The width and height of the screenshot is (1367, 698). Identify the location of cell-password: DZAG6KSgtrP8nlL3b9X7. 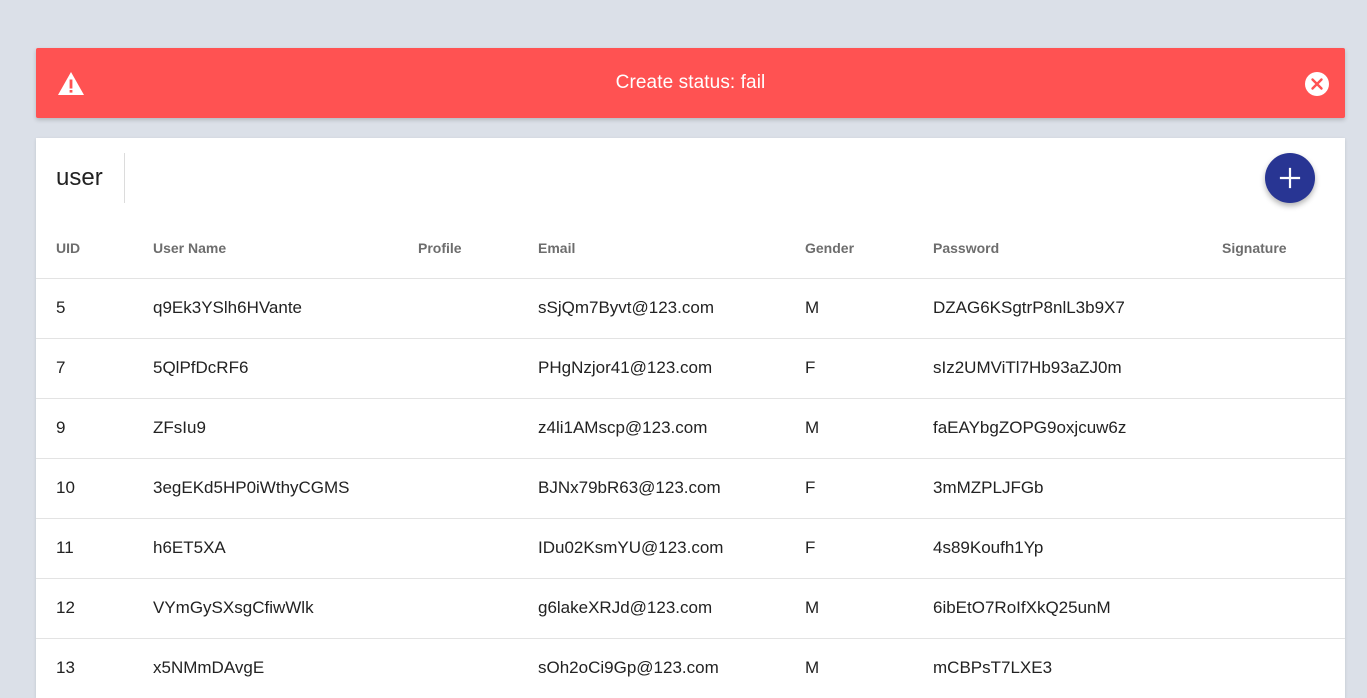
(1077, 308).